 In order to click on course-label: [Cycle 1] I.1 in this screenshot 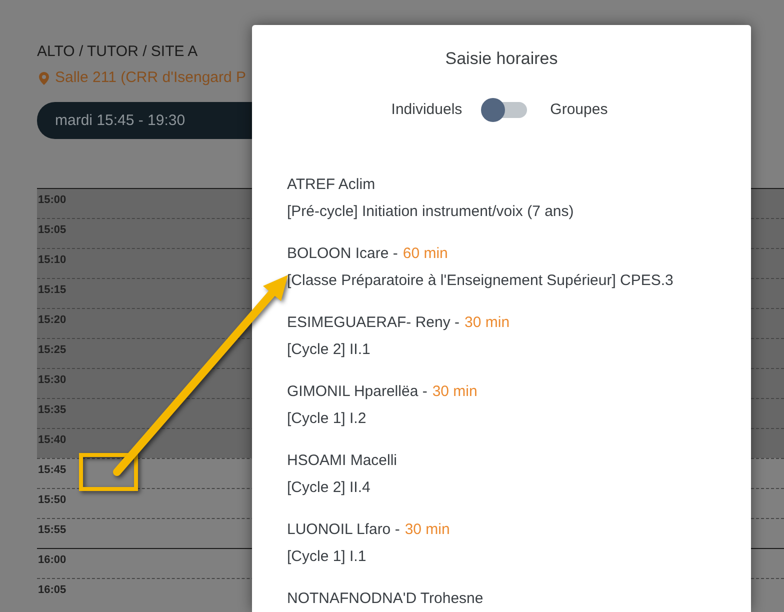, I will do `click(326, 556)`.